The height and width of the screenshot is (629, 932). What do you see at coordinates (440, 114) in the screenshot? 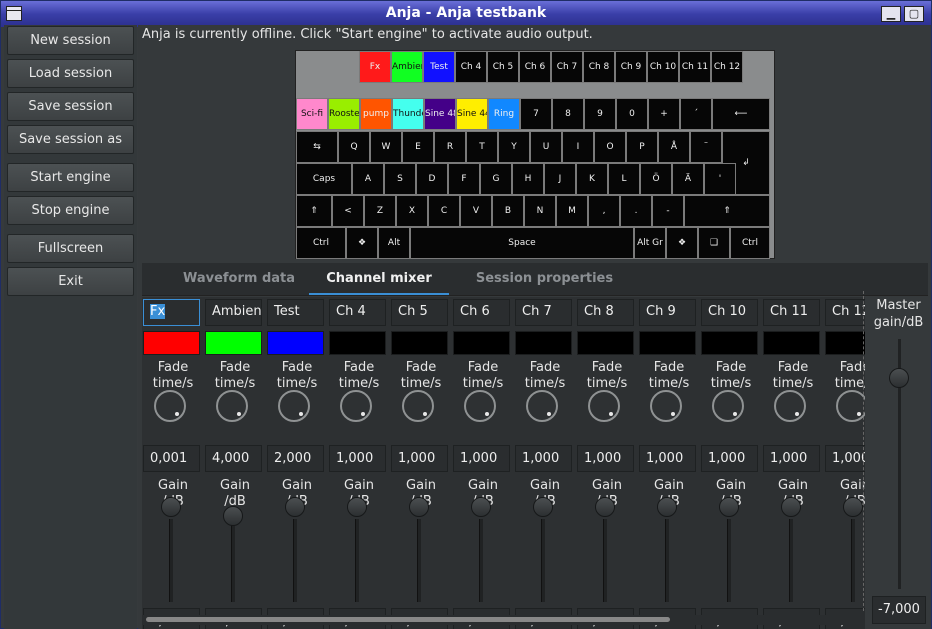
I see `key-row1-4: Sine 48` at bounding box center [440, 114].